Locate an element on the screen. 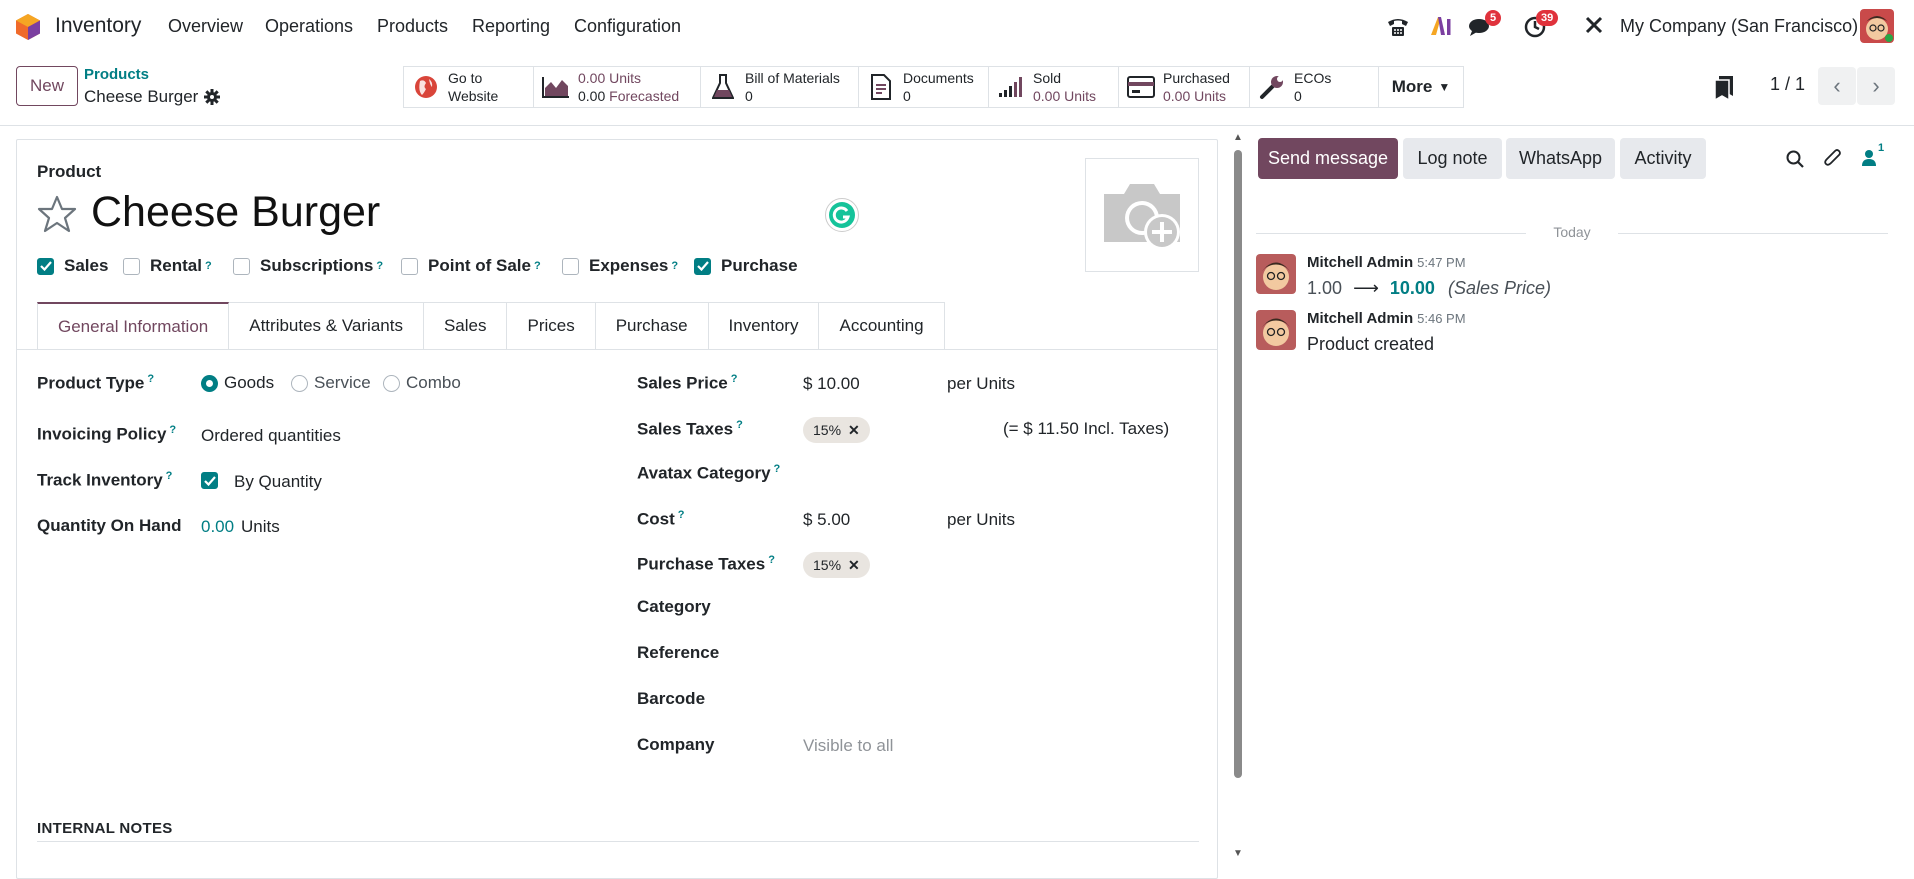  invoicing-policy-field: Ordered quantities is located at coordinates (271, 436).